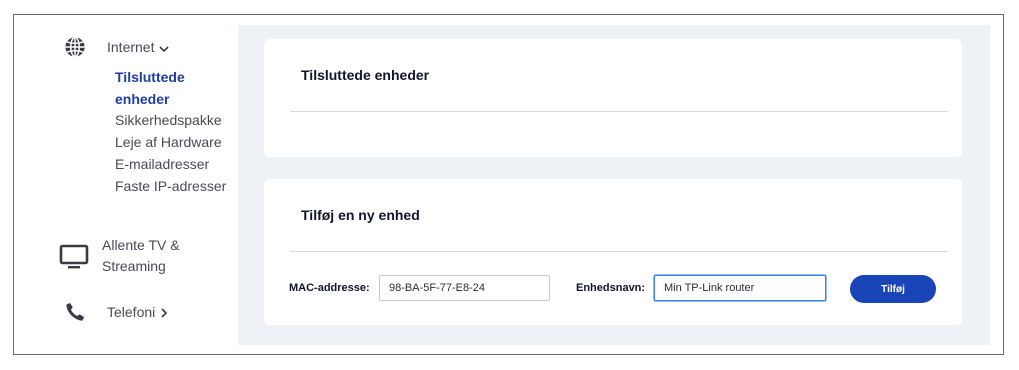 Image resolution: width=1019 pixels, height=370 pixels. I want to click on globe-icon, so click(75, 47).